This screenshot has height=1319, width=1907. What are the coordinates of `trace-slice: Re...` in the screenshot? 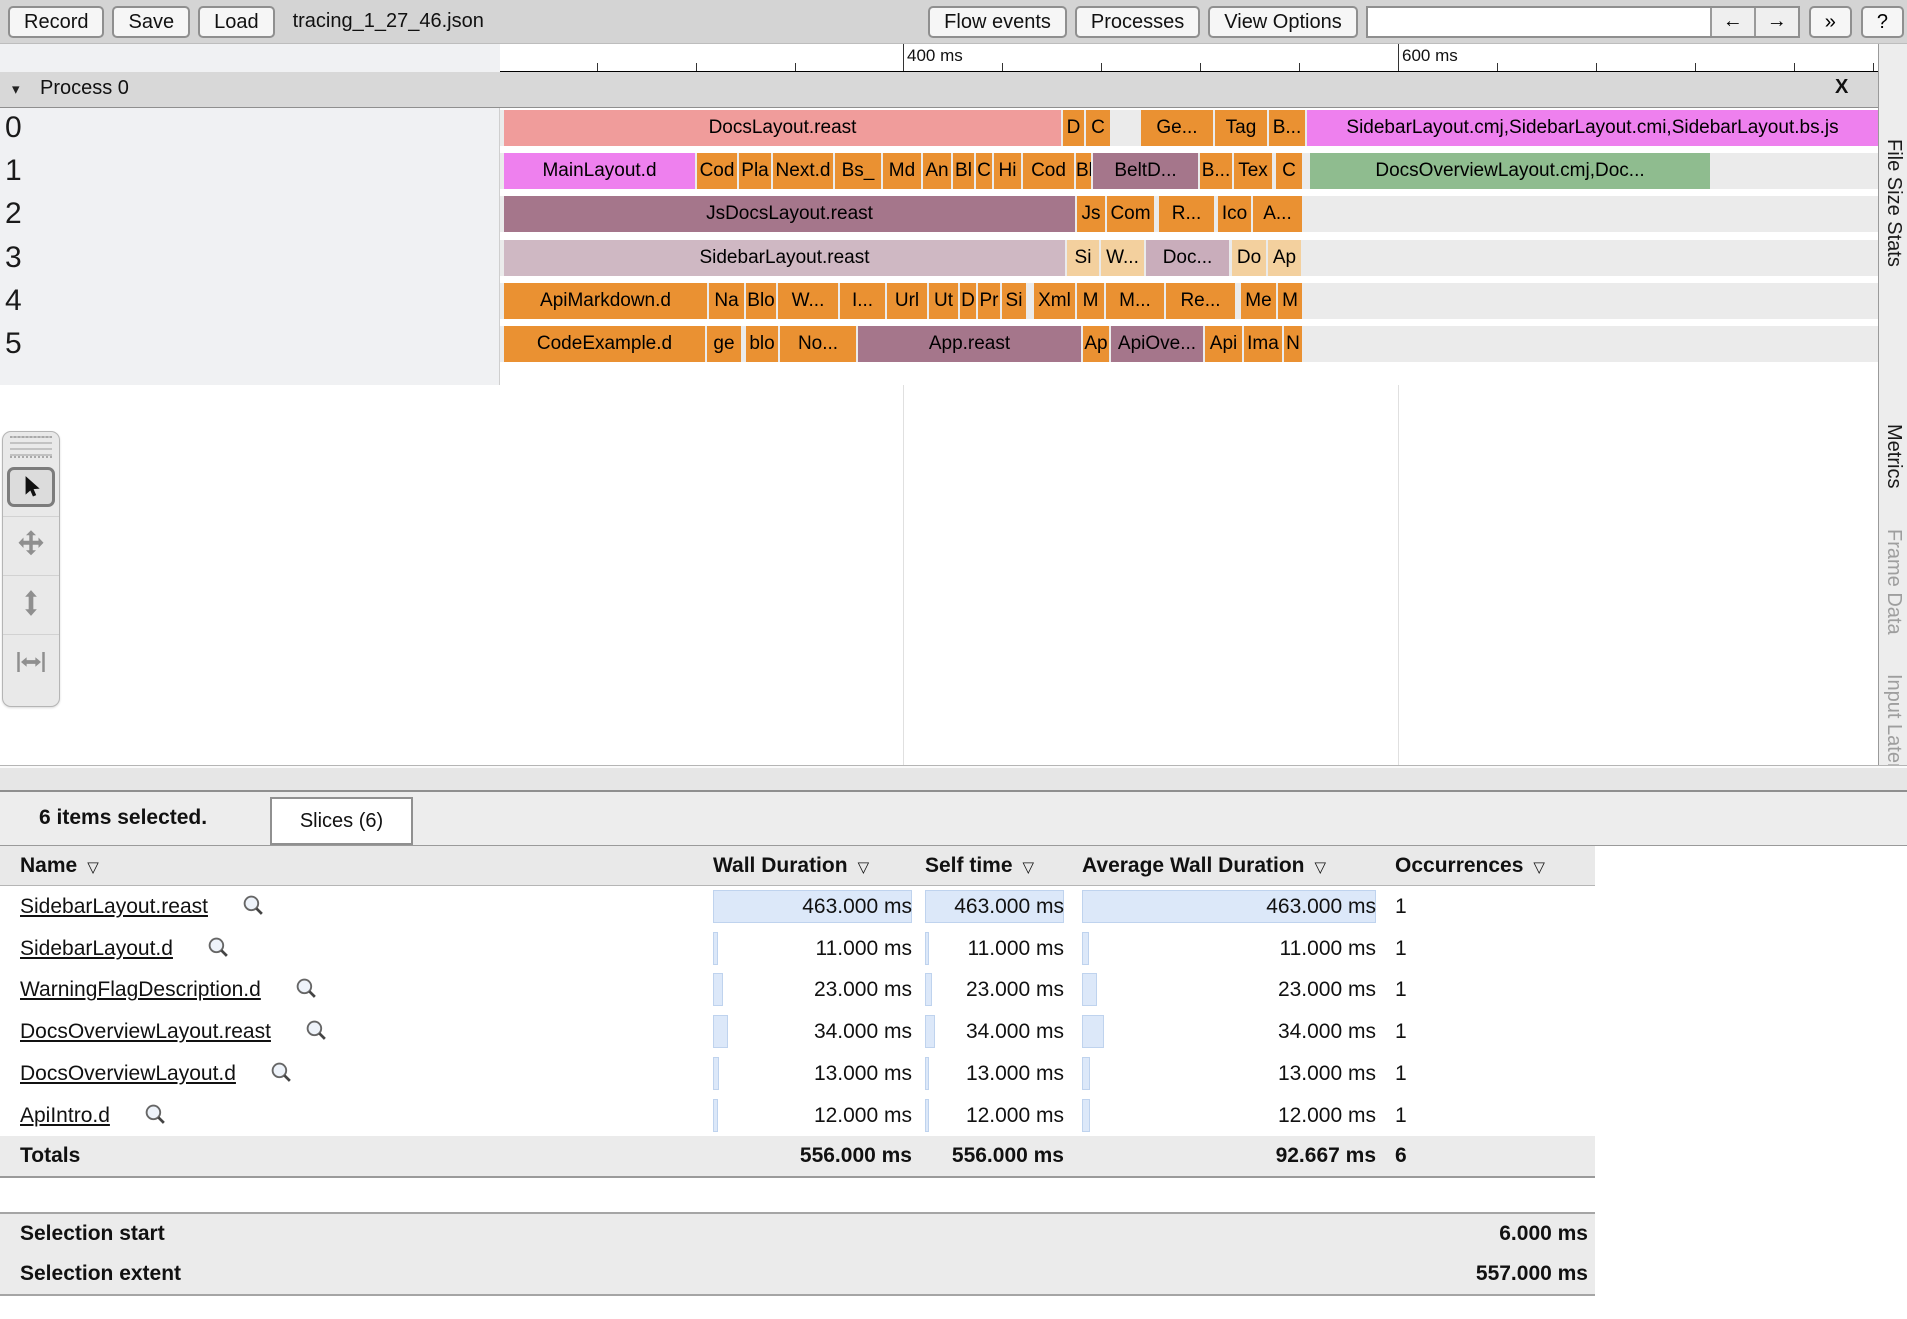 It's located at (1200, 301).